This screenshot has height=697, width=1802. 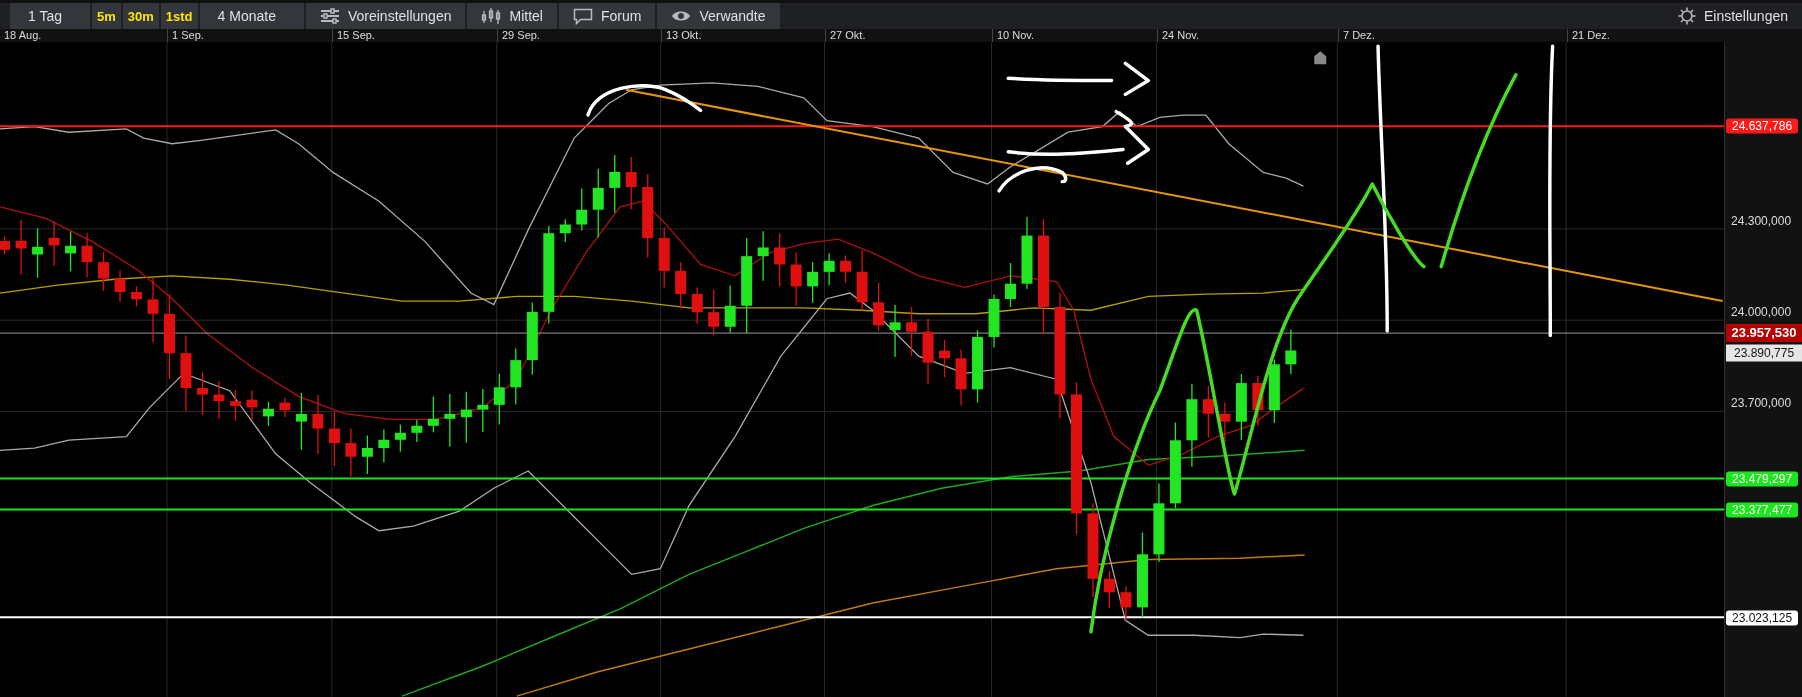 I want to click on quote-price-tag: 23.890,775, so click(x=1764, y=353).